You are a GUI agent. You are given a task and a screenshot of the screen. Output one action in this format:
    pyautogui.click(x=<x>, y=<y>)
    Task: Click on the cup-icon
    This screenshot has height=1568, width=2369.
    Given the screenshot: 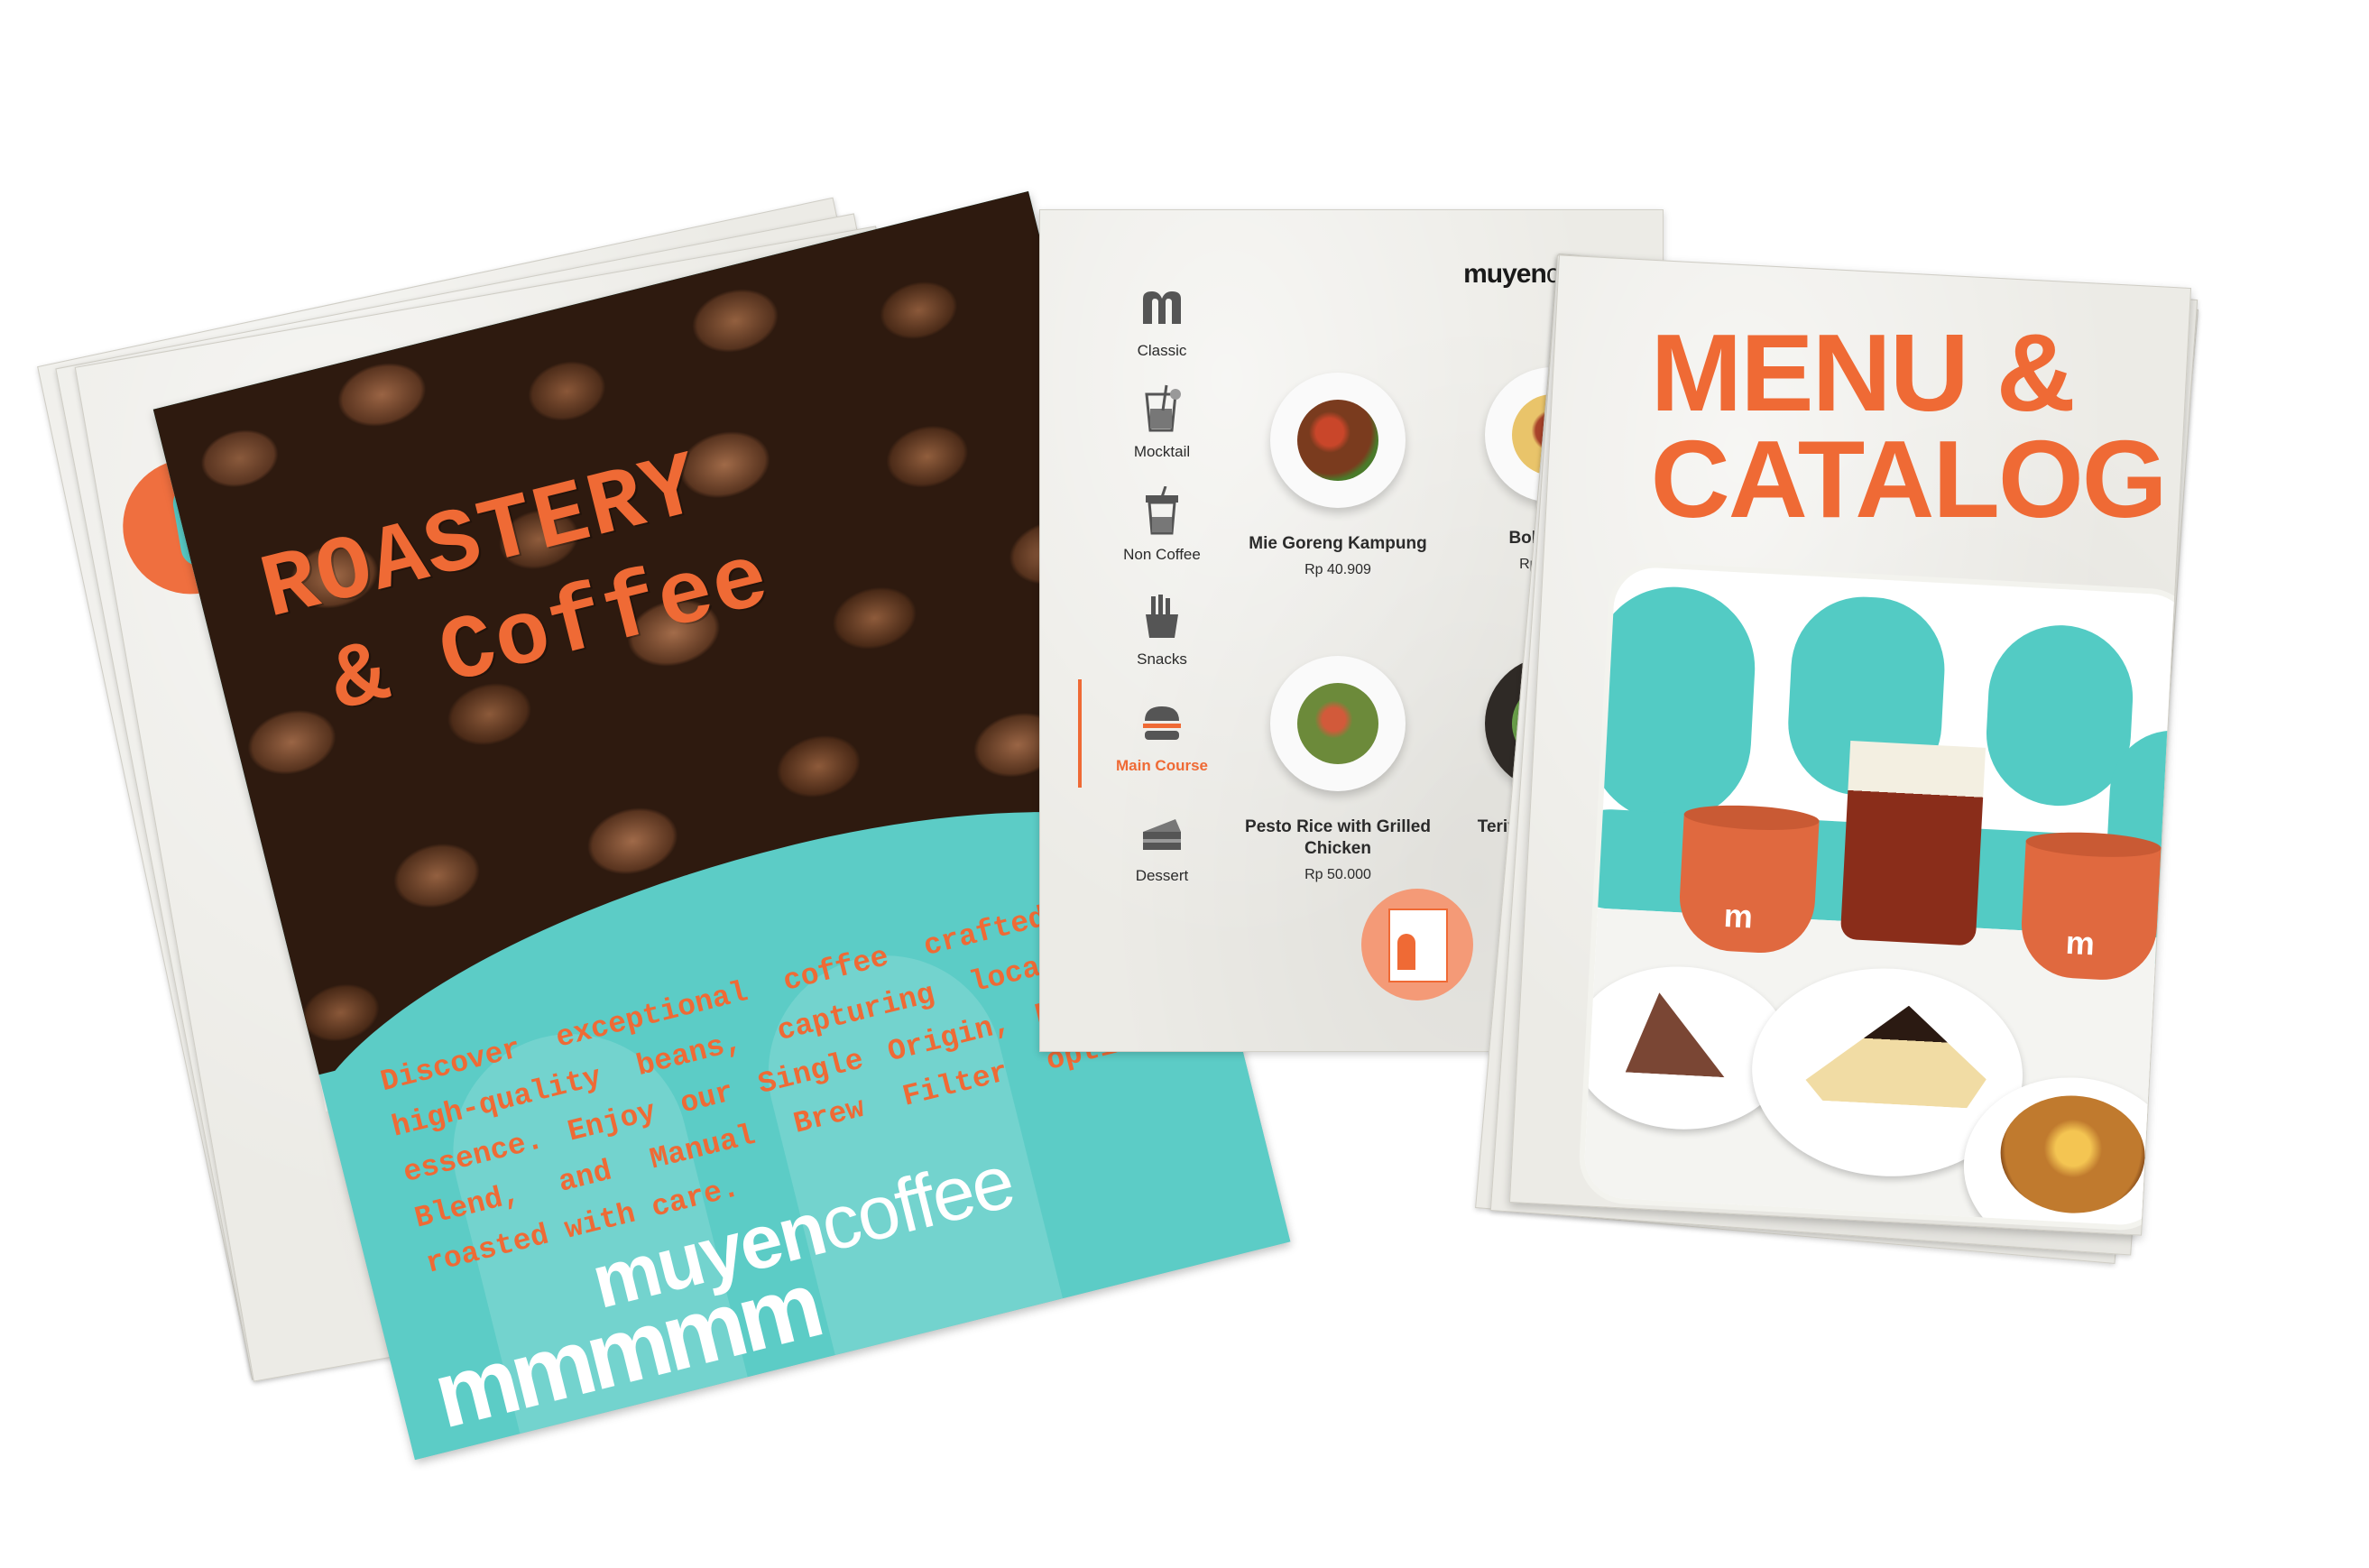 What is the action you would take?
    pyautogui.click(x=1162, y=511)
    